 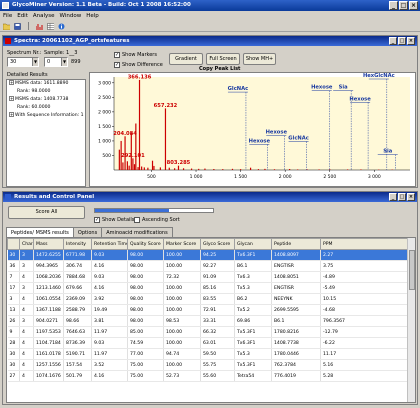 I want to click on menu-analyse: Analyse, so click(x=44, y=16).